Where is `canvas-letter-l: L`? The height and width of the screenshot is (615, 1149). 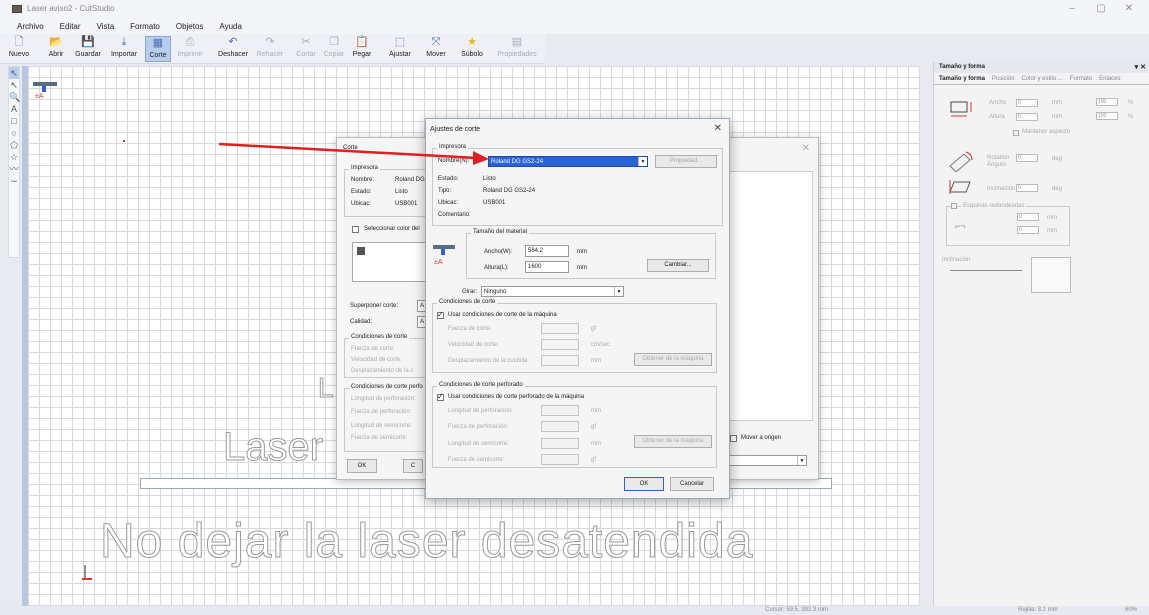 canvas-letter-l: L is located at coordinates (326, 388).